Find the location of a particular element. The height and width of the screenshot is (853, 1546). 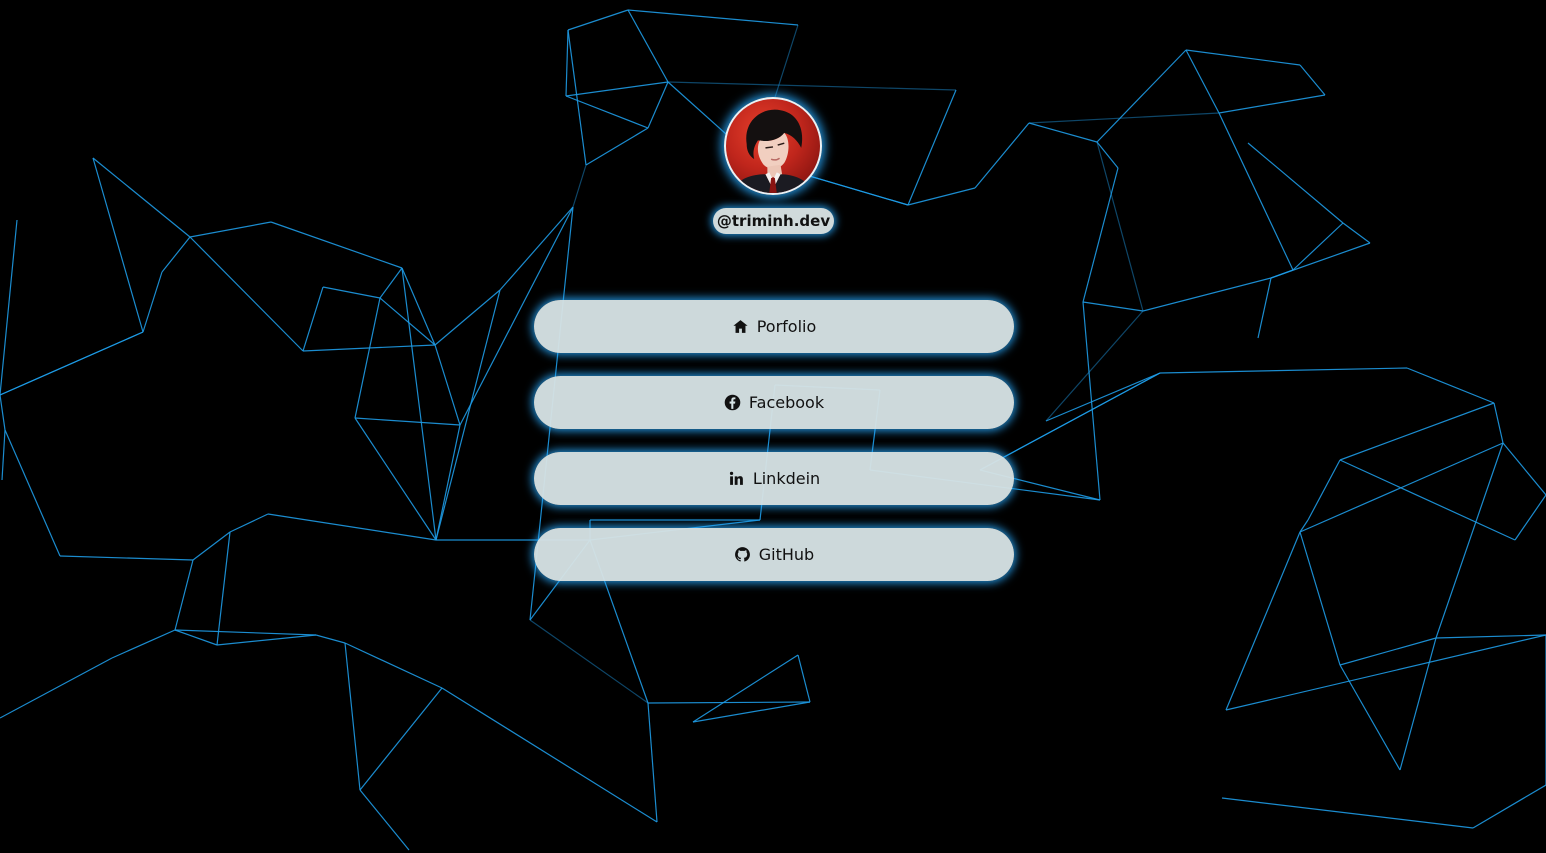

facebook-link-button: Facebook is located at coordinates (774, 402).